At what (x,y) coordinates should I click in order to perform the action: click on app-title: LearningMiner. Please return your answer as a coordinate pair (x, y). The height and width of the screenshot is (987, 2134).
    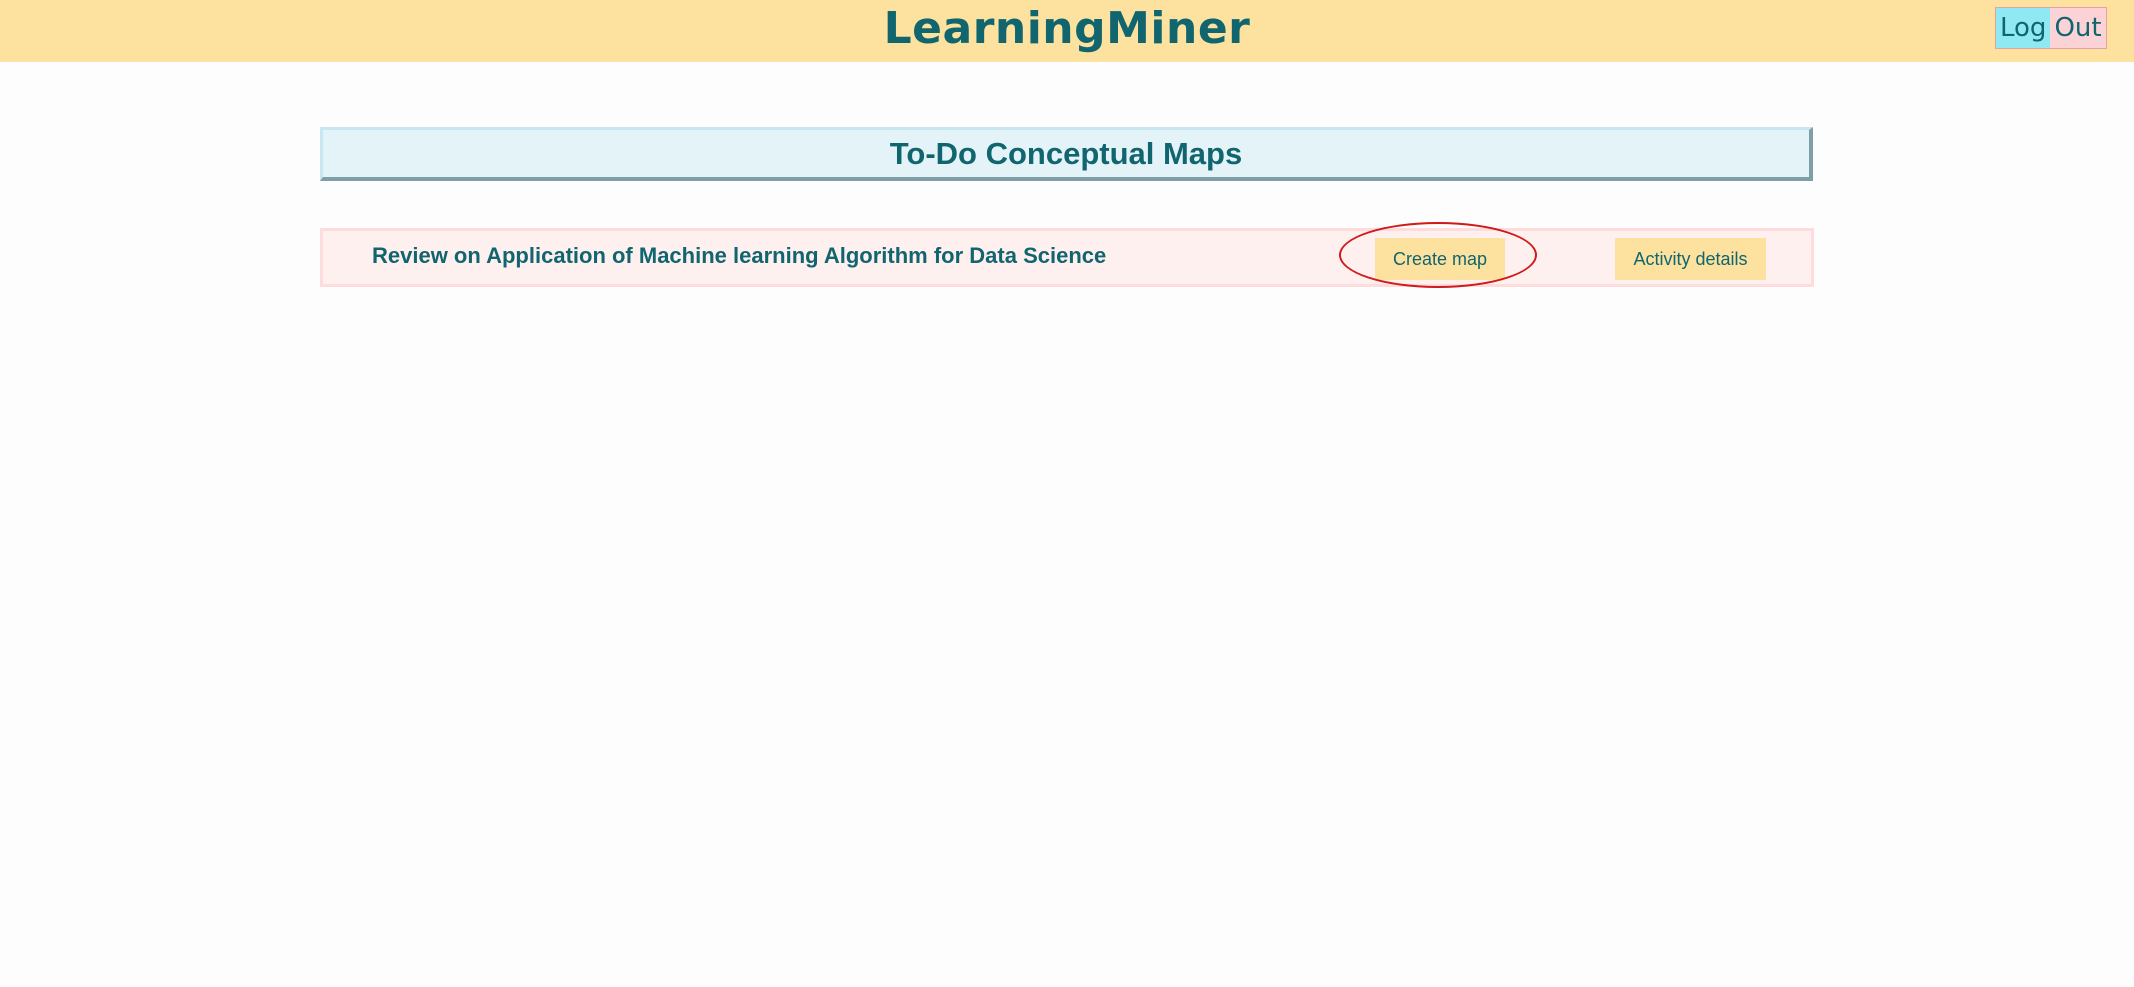
    Looking at the image, I should click on (1067, 28).